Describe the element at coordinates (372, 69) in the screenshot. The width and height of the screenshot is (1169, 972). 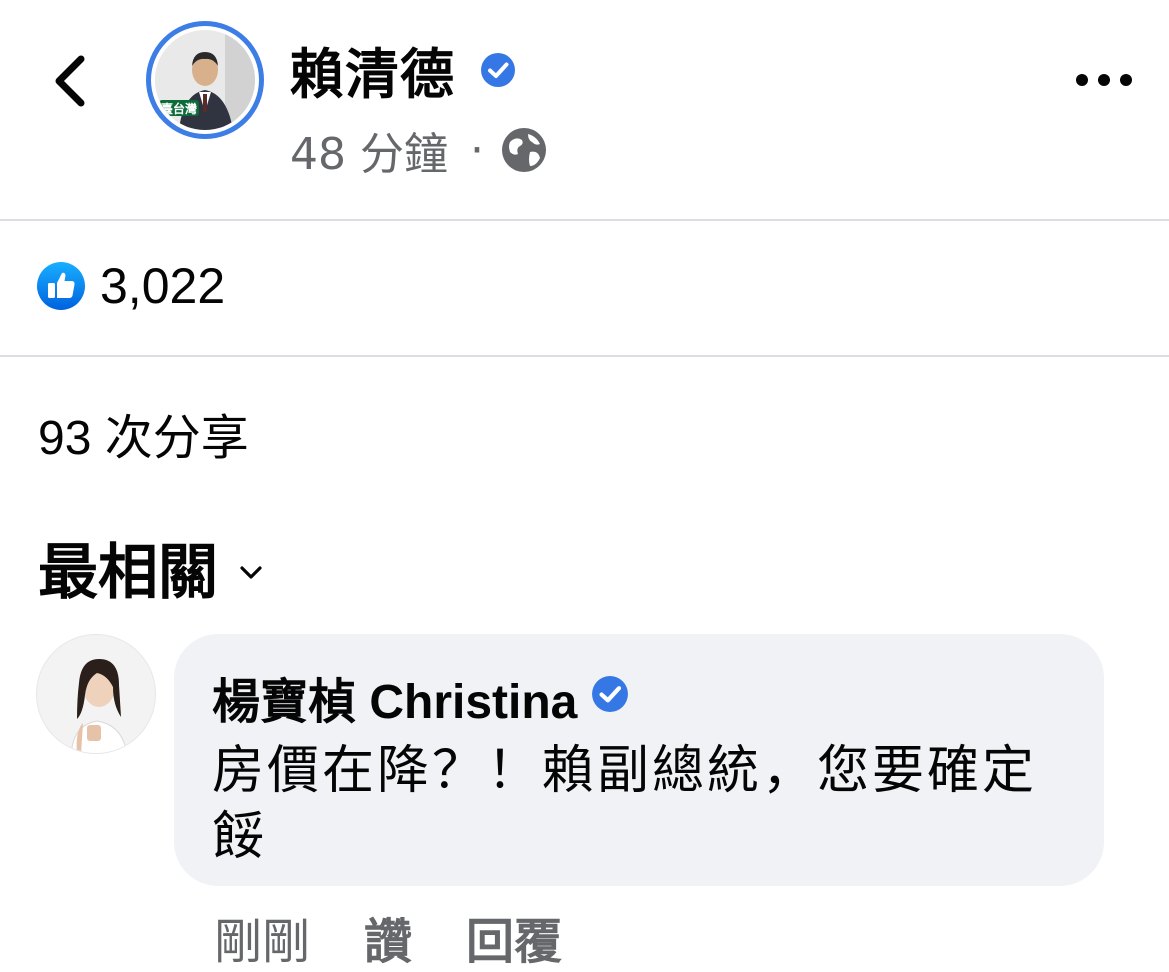
I see `author-name: 賴清德` at that location.